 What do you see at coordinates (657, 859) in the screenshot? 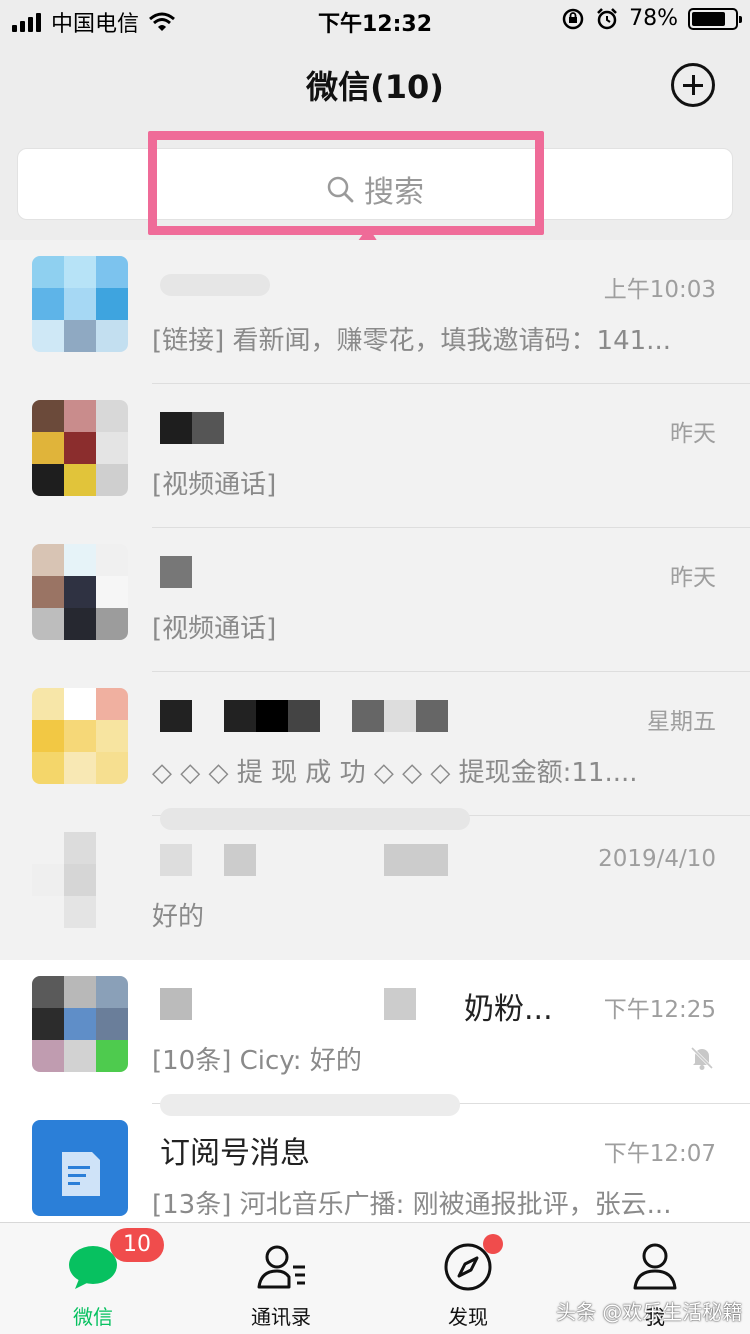
I see `chat-time: 2019/4/10` at bounding box center [657, 859].